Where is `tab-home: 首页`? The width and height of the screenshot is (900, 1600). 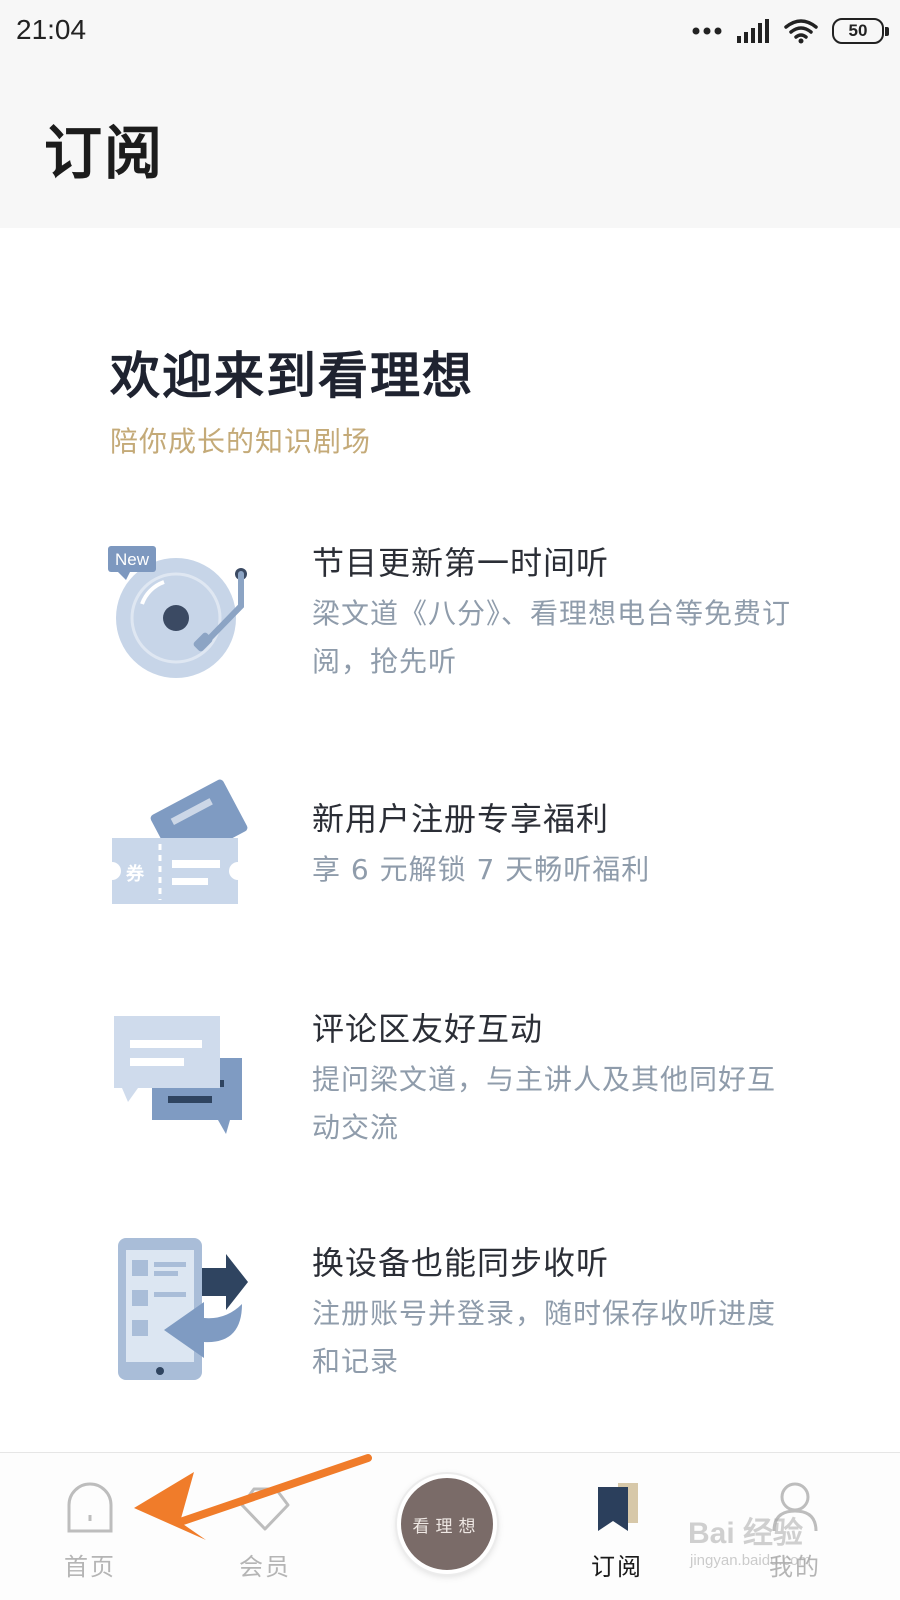
tab-home: 首页 is located at coordinates (90, 1526).